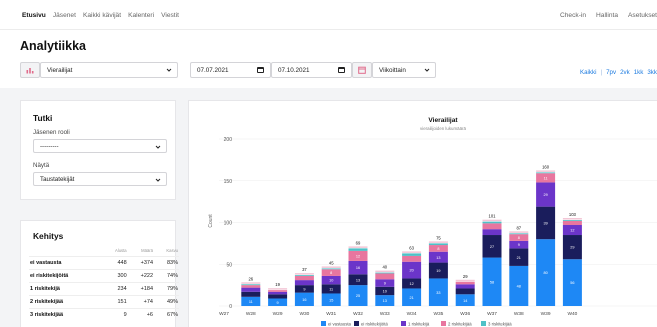 This screenshot has width=657, height=327. I want to click on role-select: ---------, so click(100, 146).